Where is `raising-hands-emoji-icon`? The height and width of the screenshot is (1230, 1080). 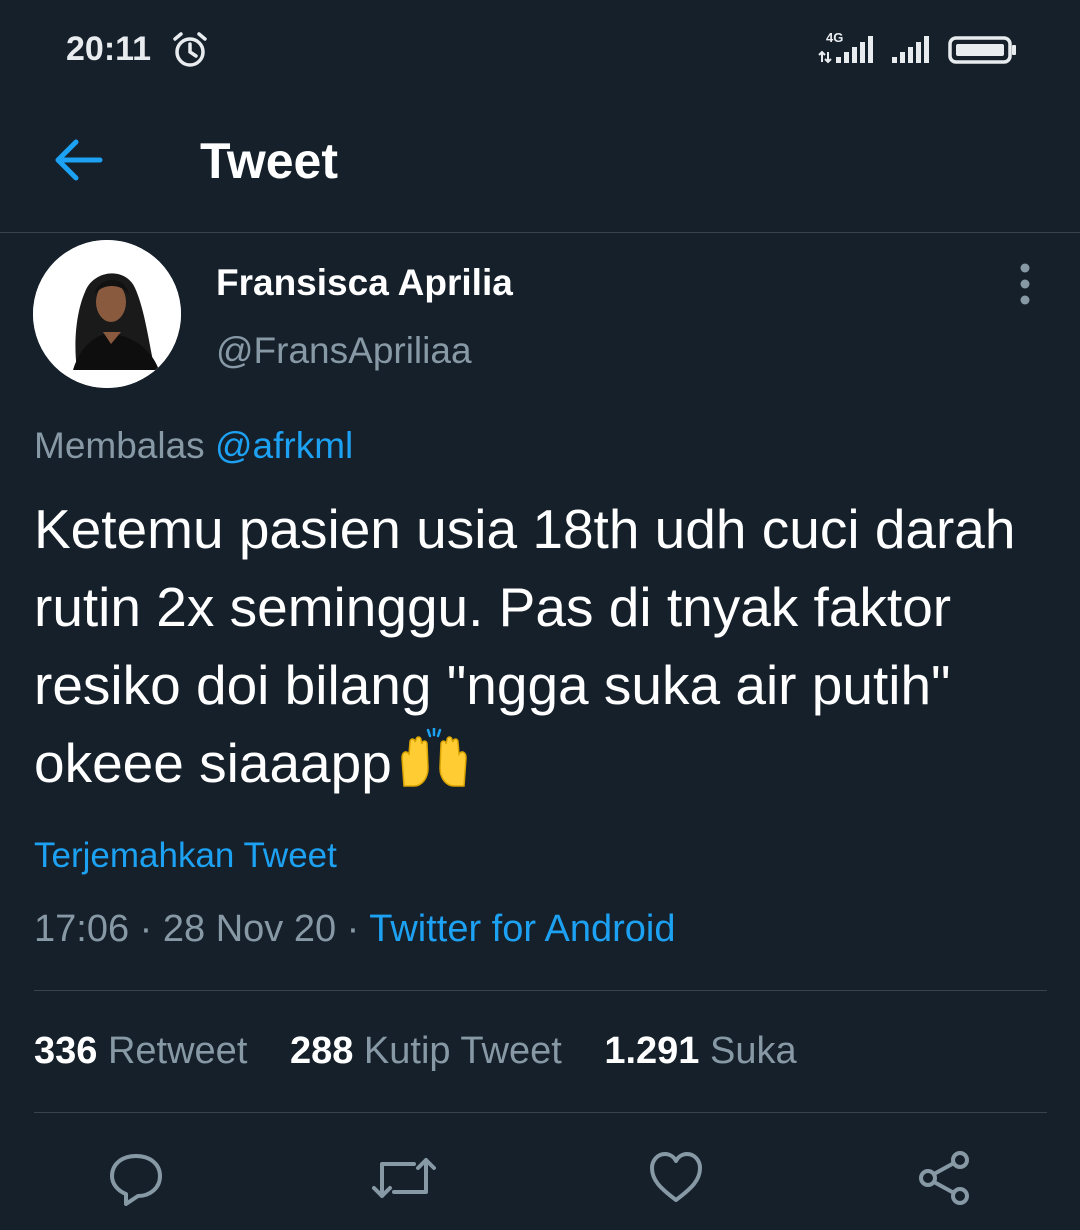 raising-hands-emoji-icon is located at coordinates (434, 757).